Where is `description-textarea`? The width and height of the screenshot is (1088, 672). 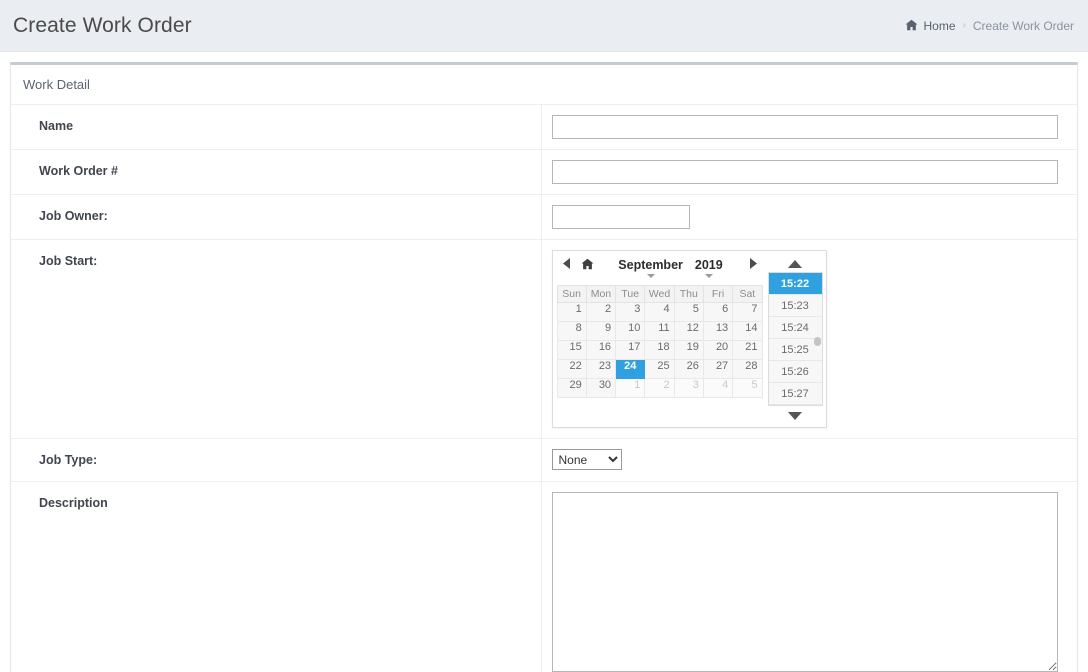
description-textarea is located at coordinates (804, 582).